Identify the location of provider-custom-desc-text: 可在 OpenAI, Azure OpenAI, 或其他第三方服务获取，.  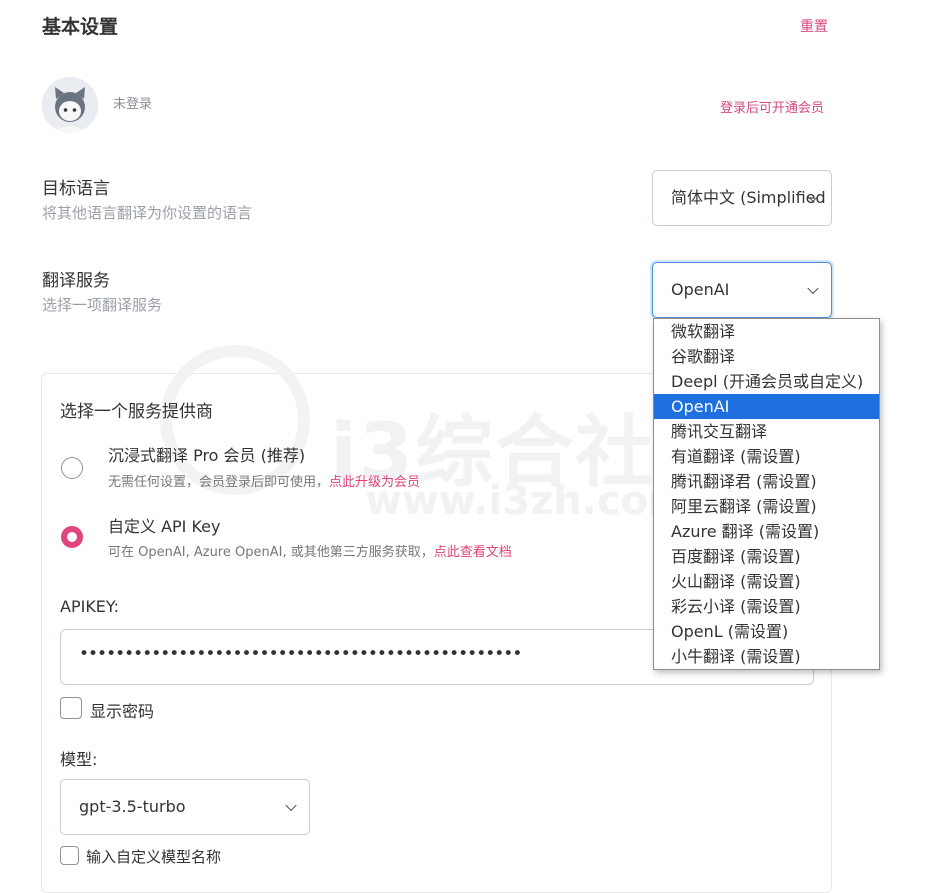
(271, 552).